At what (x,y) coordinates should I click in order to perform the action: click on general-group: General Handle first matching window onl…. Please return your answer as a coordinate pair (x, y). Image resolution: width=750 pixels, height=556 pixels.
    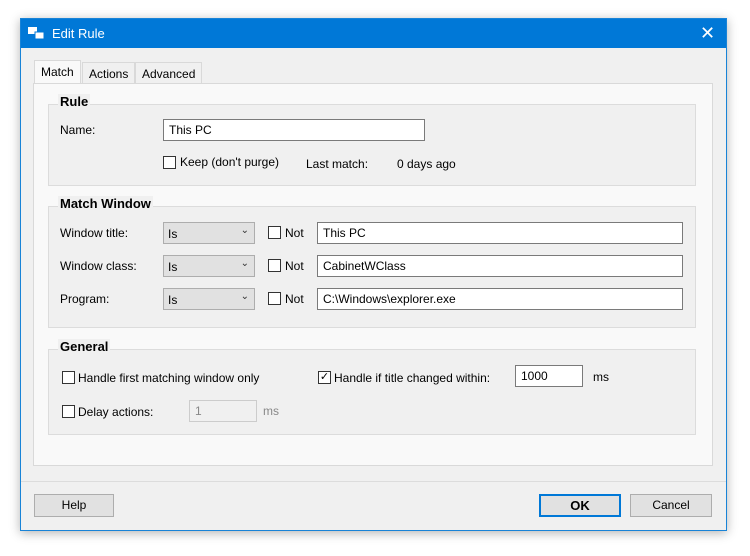
    Looking at the image, I should click on (372, 387).